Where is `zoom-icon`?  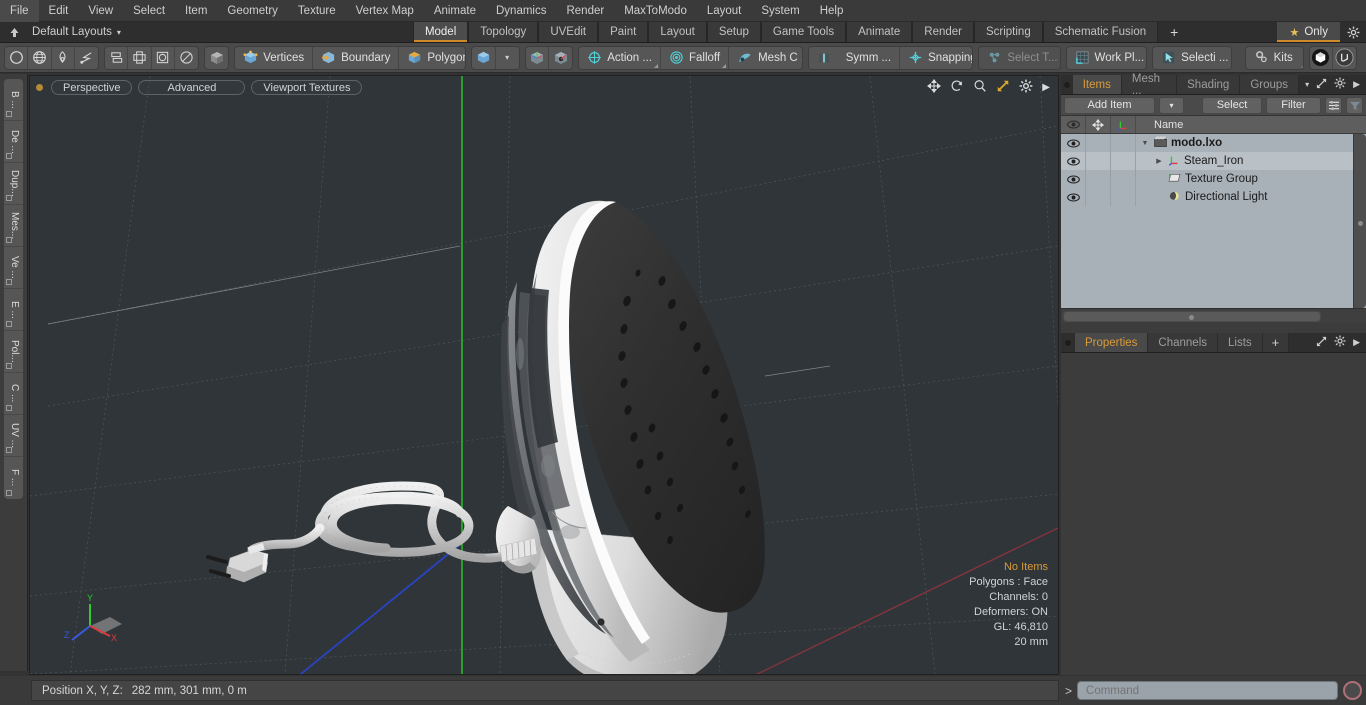
zoom-icon is located at coordinates (980, 87).